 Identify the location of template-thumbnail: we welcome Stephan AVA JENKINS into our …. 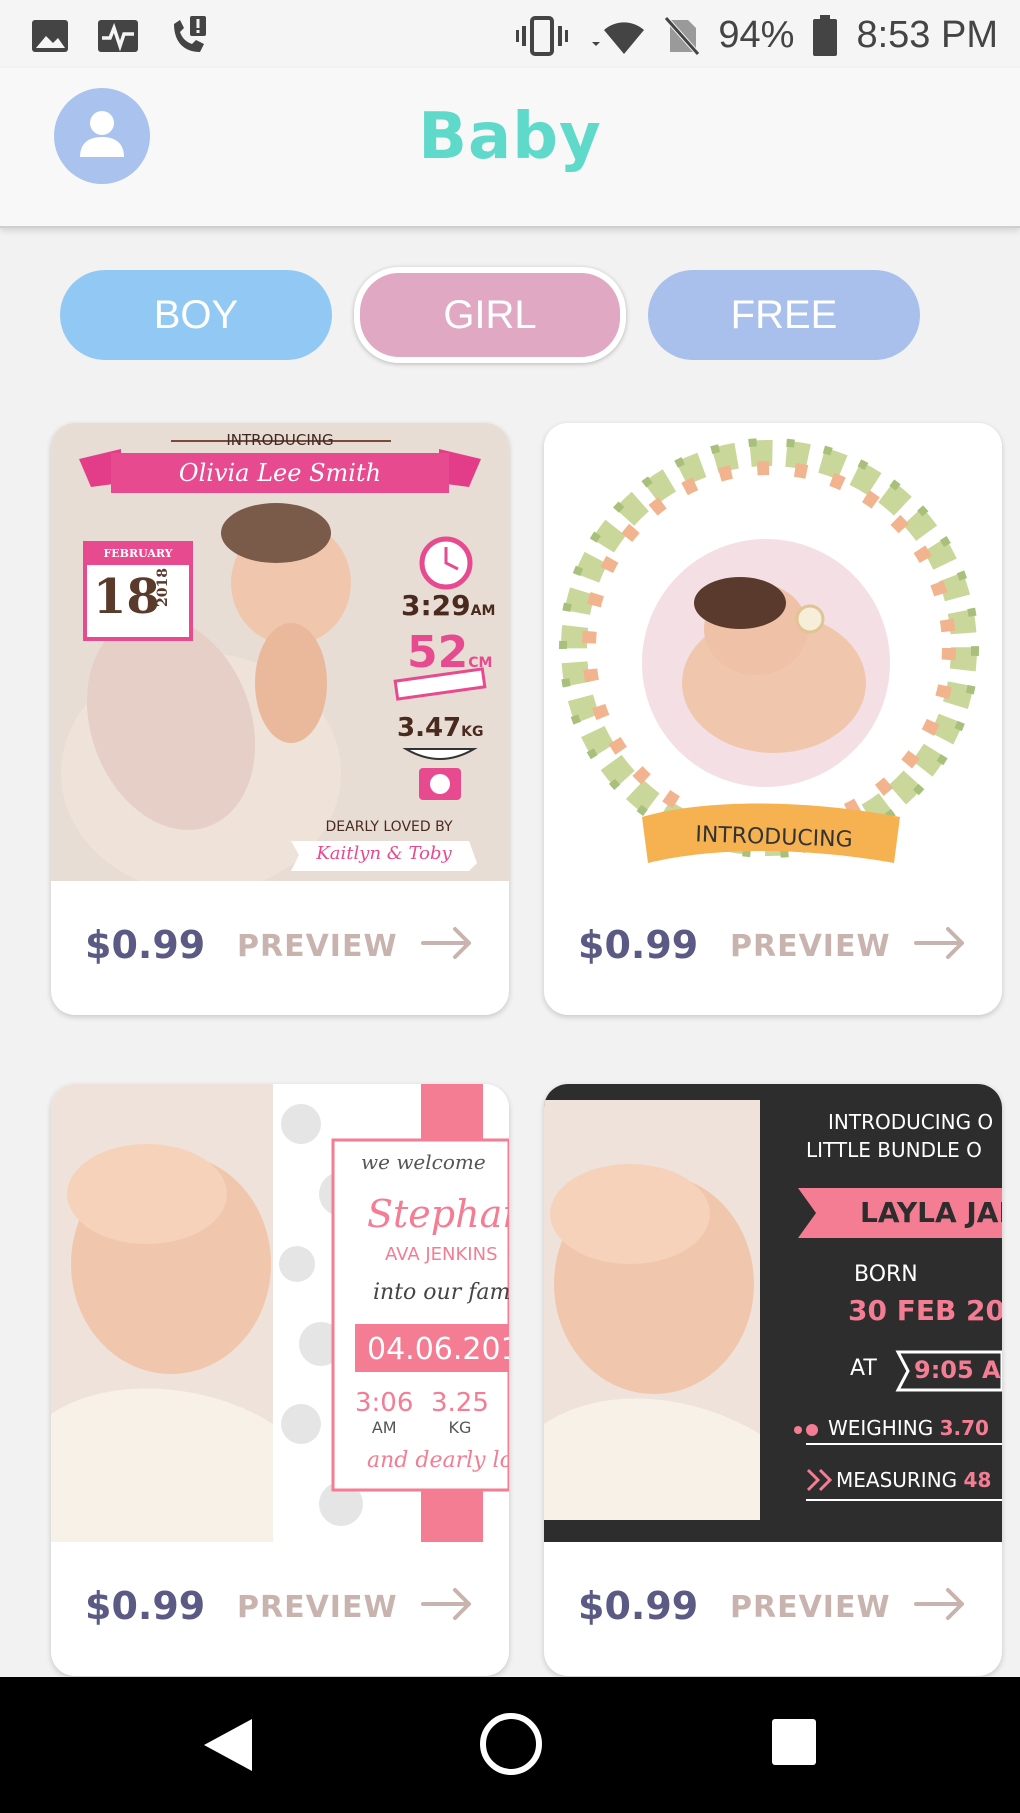
(280, 1313).